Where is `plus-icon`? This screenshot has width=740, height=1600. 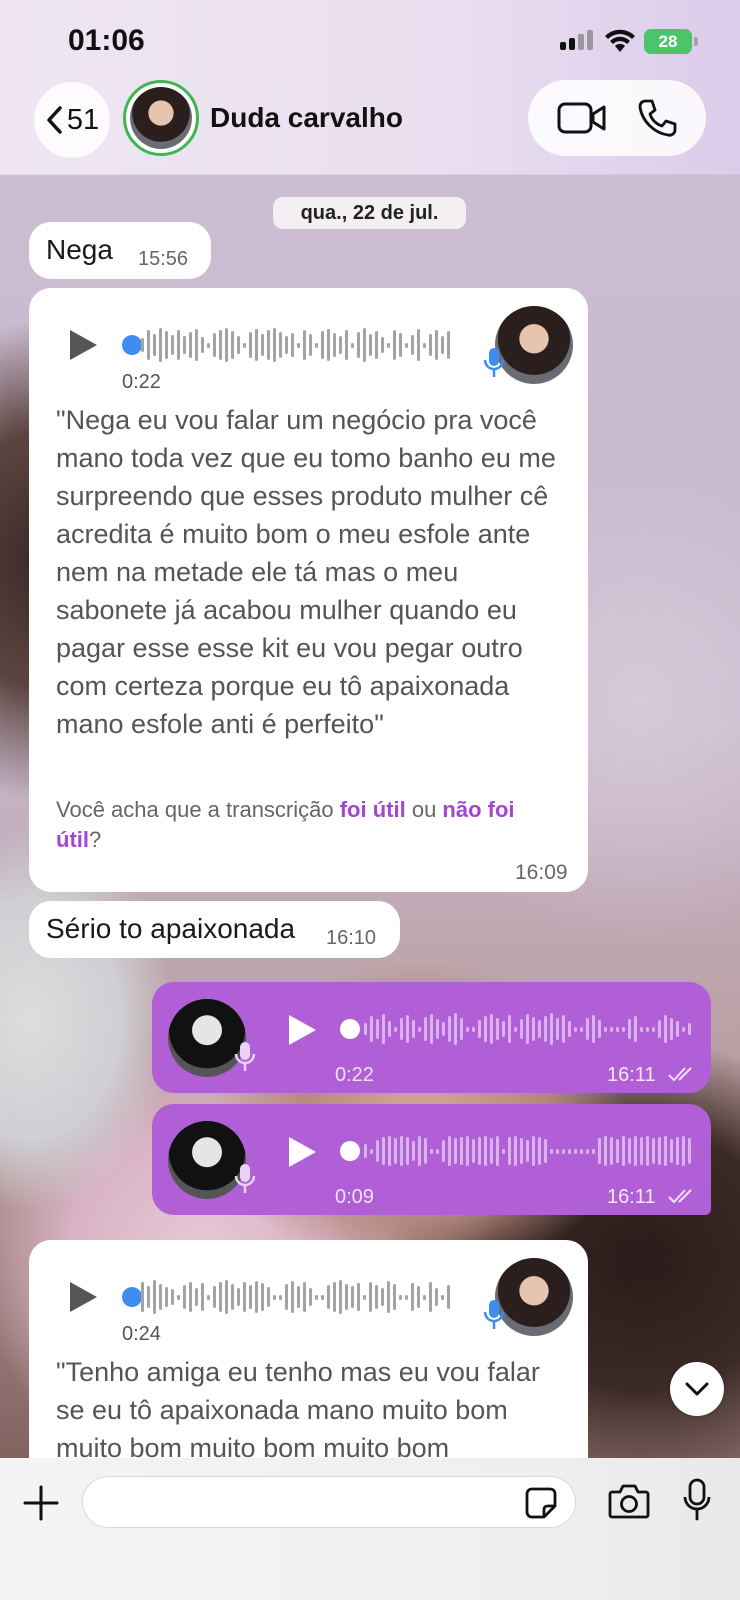 plus-icon is located at coordinates (41, 1503).